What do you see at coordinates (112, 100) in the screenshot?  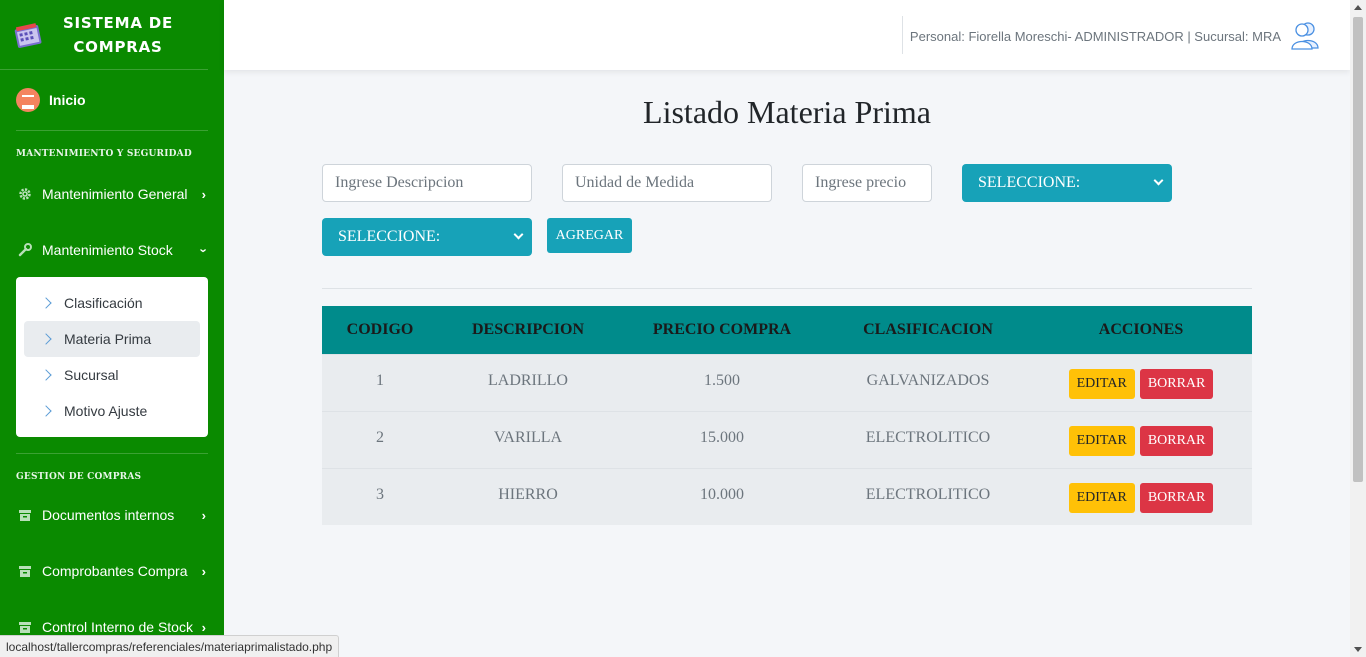 I see `sidebar-item-inicio: Inicio` at bounding box center [112, 100].